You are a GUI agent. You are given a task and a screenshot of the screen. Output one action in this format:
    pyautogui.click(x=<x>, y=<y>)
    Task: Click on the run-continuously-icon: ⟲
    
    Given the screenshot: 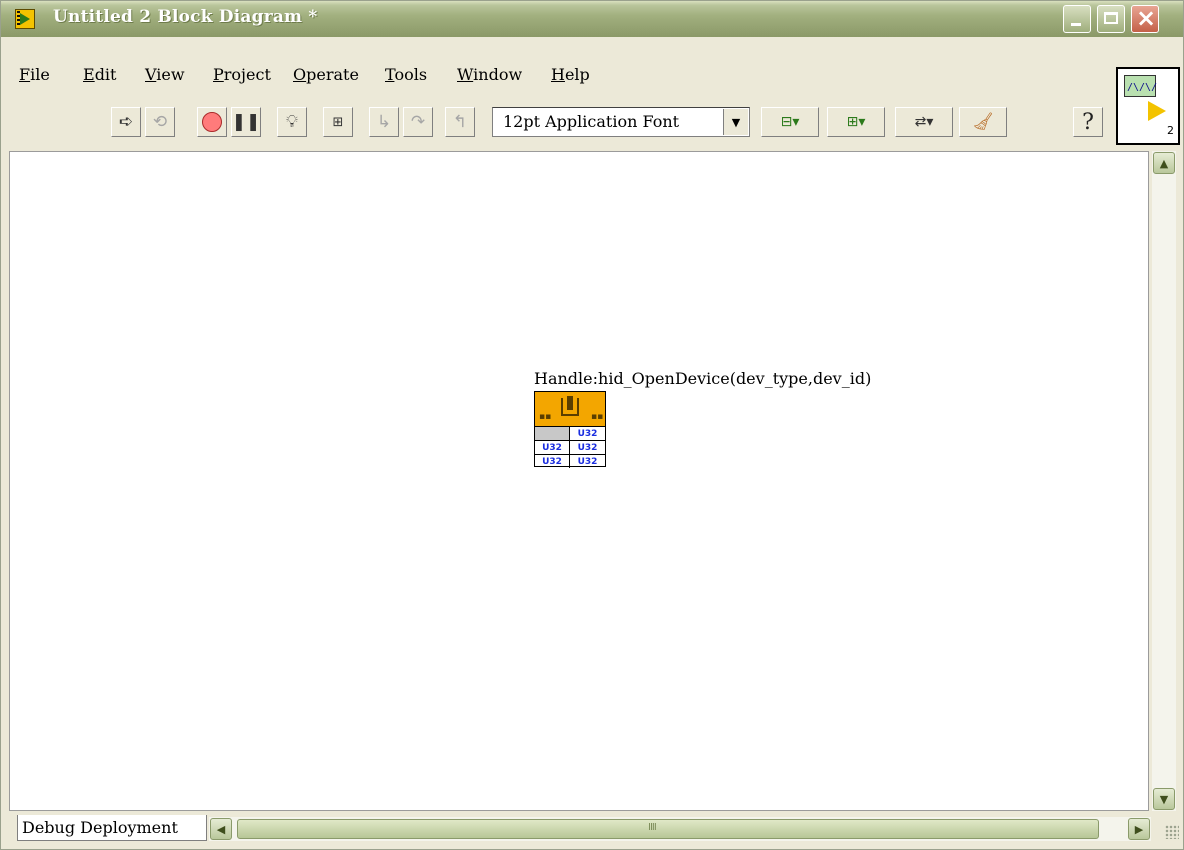 What is the action you would take?
    pyautogui.click(x=160, y=122)
    